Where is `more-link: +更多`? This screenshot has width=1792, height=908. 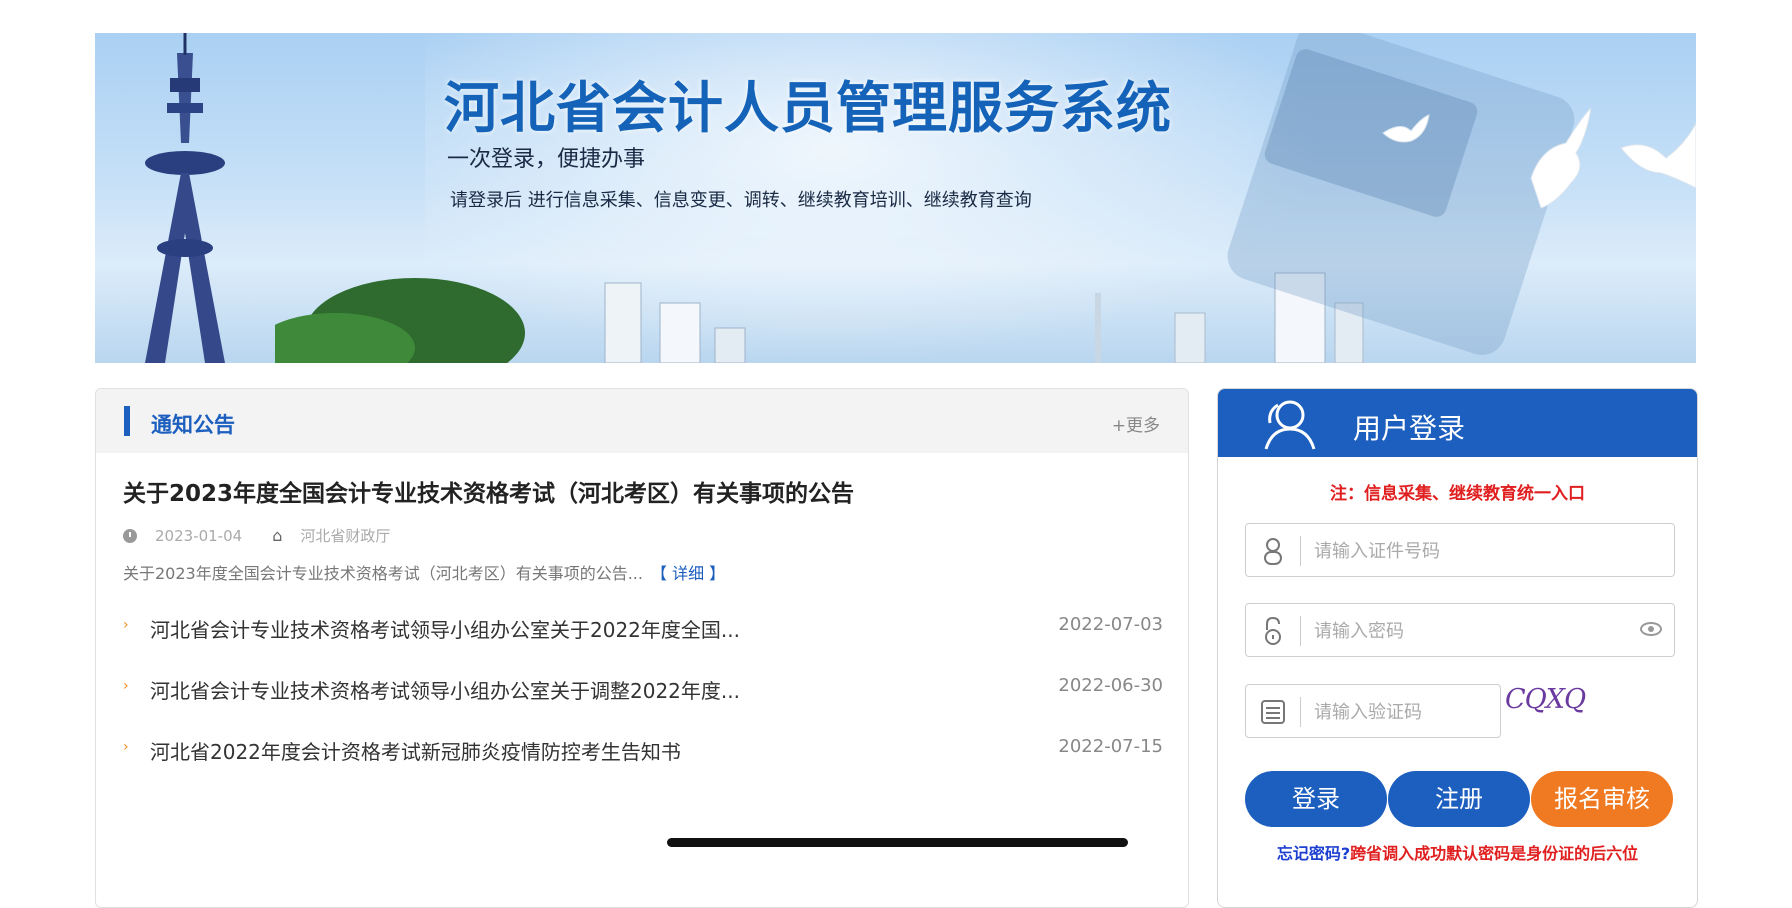
more-link: +更多 is located at coordinates (1136, 423).